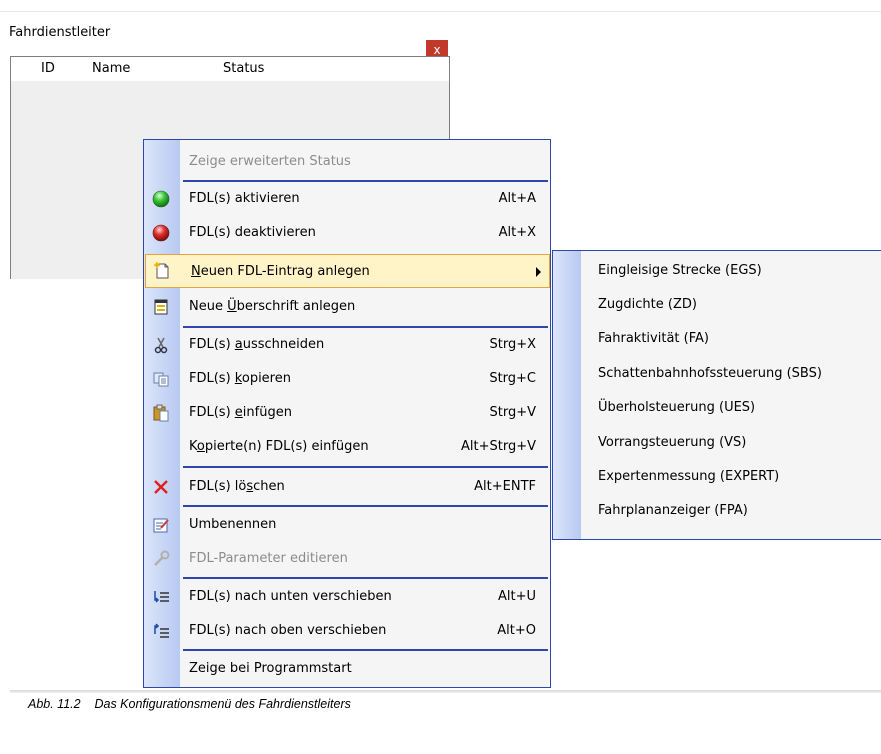 Image resolution: width=881 pixels, height=754 pixels. I want to click on menu-item-show-on-startup: Zeige bei Programmstart, so click(347, 669).